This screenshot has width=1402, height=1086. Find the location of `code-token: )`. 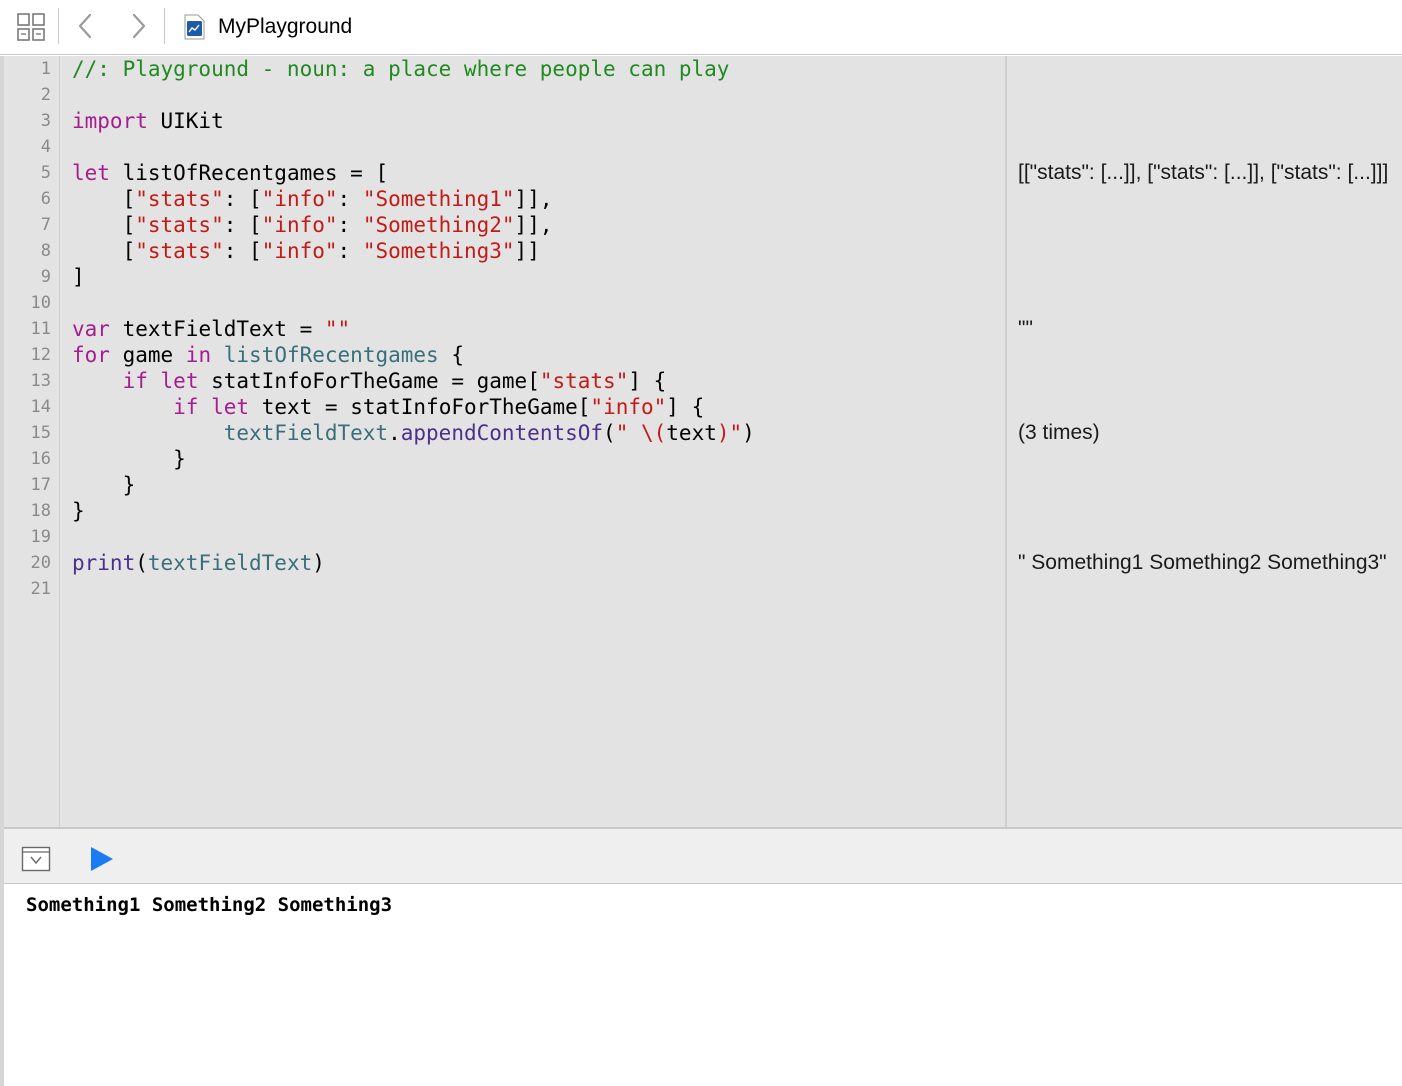

code-token: ) is located at coordinates (318, 563).